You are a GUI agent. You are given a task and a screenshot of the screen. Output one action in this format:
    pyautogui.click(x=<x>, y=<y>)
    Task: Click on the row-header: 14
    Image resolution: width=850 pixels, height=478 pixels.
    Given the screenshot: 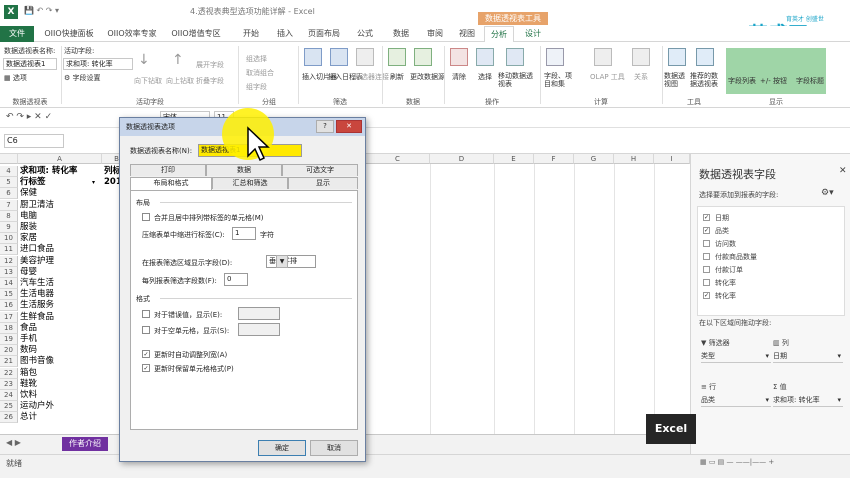 What is the action you would take?
    pyautogui.click(x=9, y=283)
    